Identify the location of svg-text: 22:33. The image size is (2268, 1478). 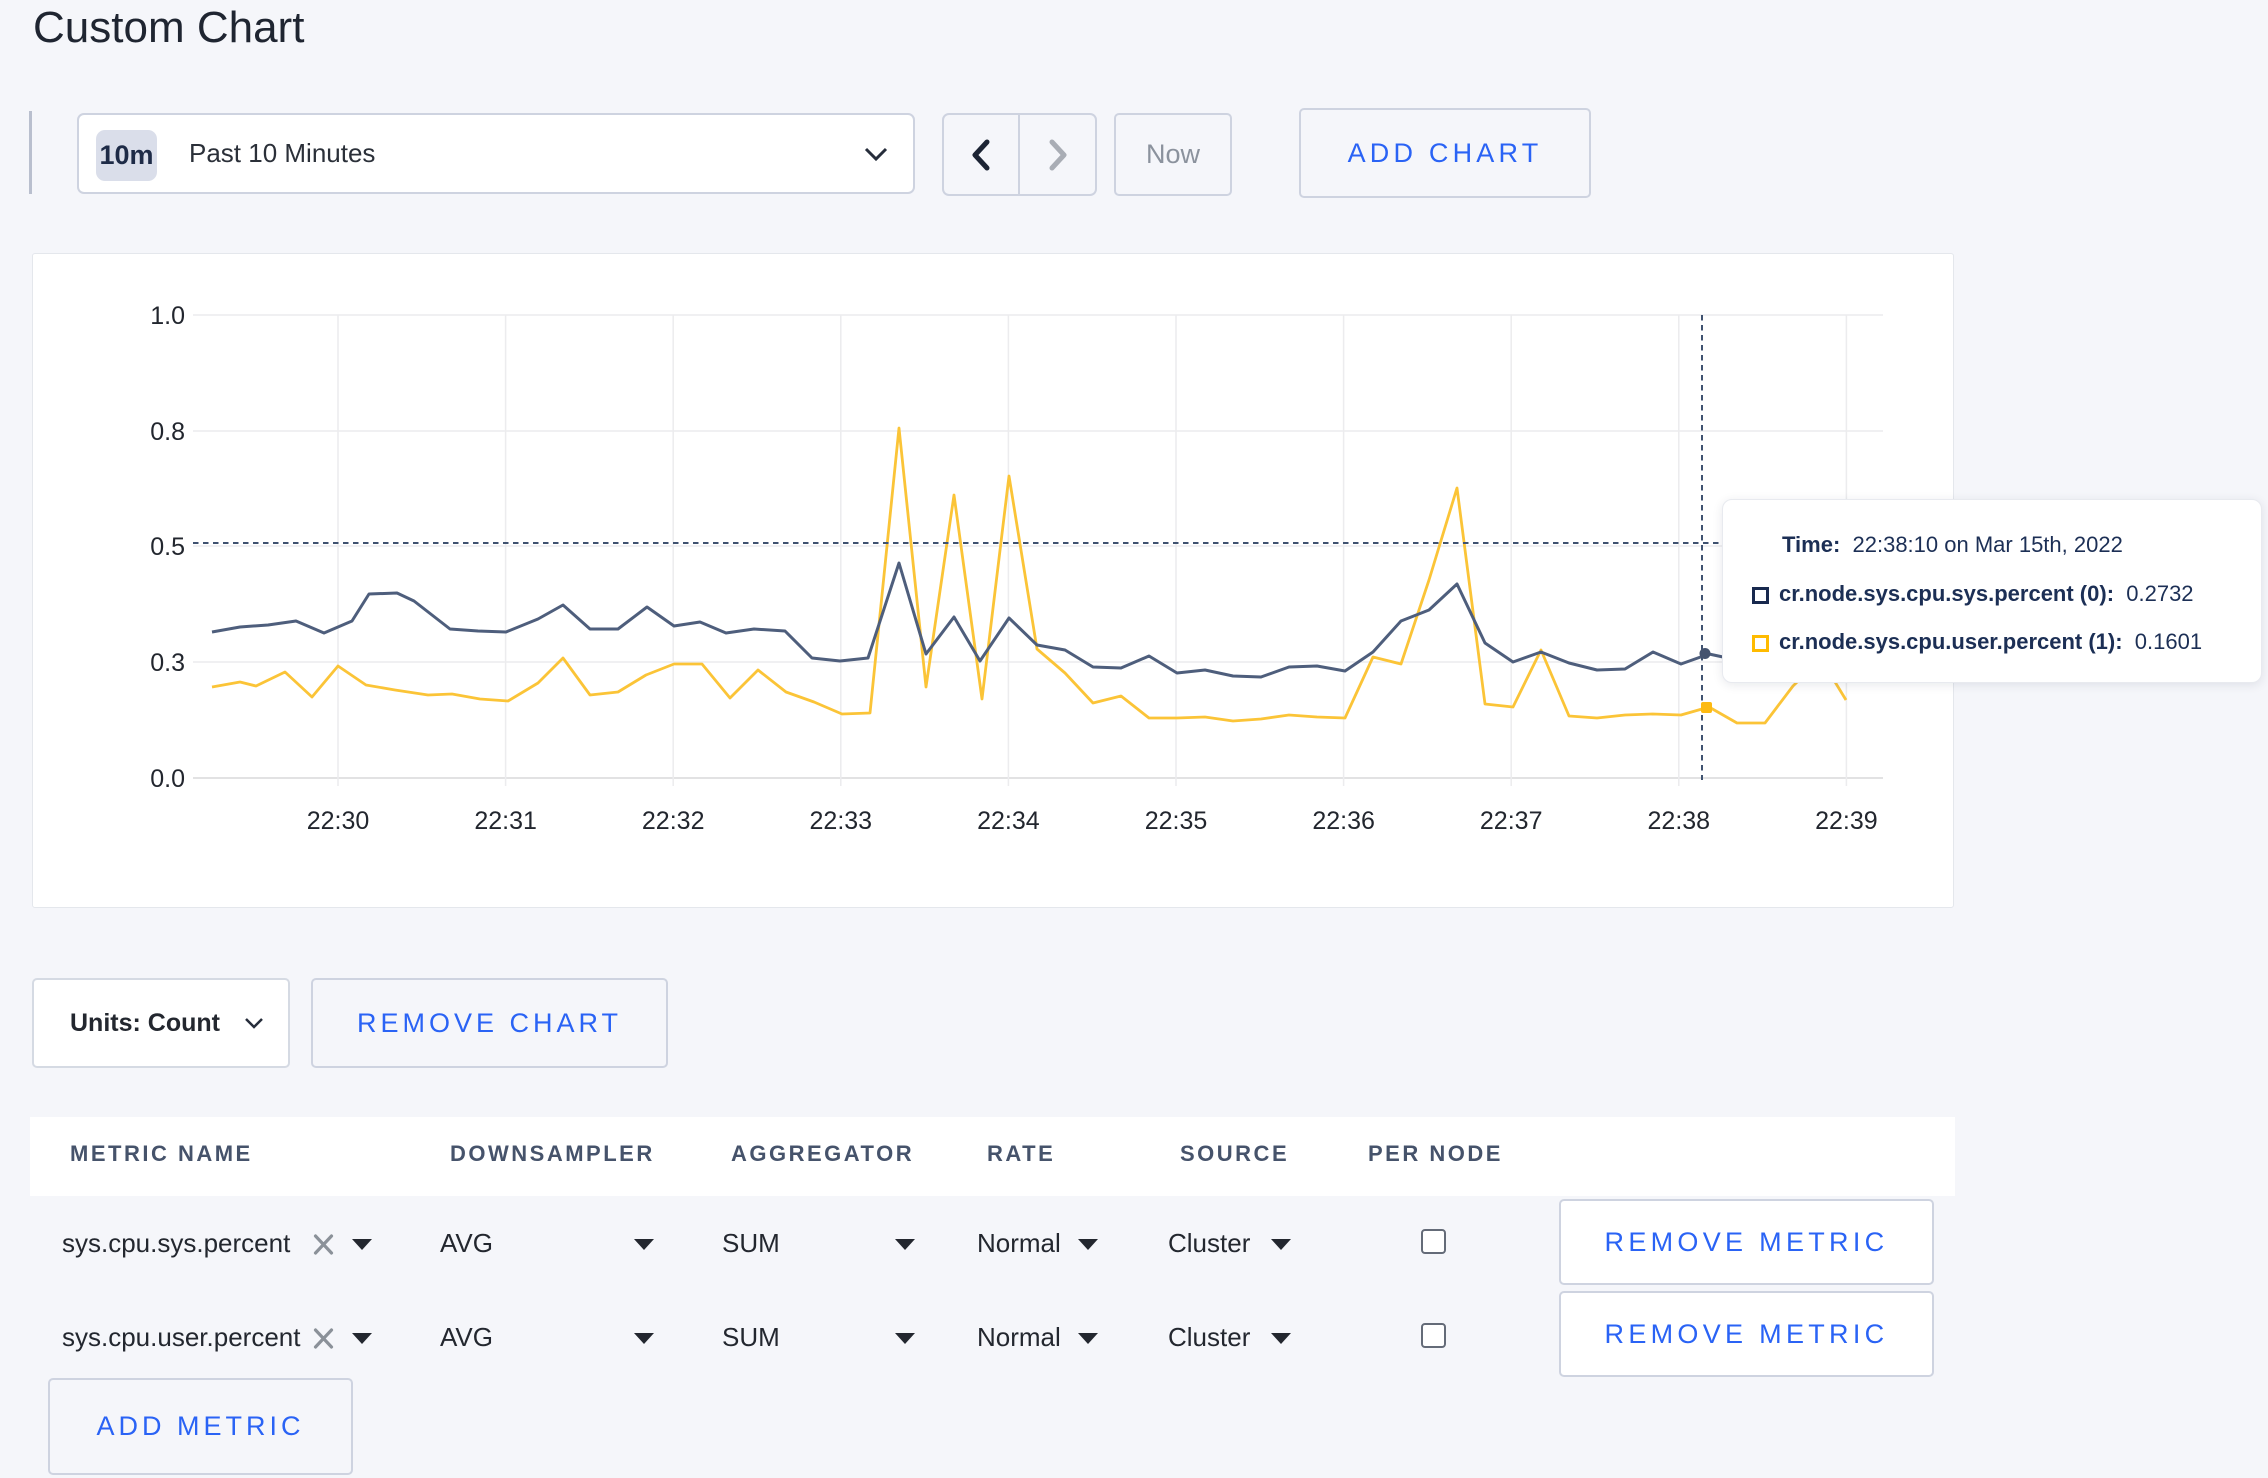
(841, 821).